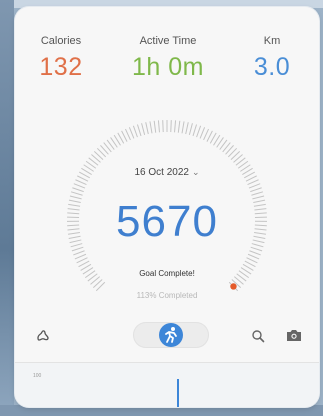 The height and width of the screenshot is (416, 323). Describe the element at coordinates (195, 172) in the screenshot. I see `chevron-down-icon: ⌄` at that location.